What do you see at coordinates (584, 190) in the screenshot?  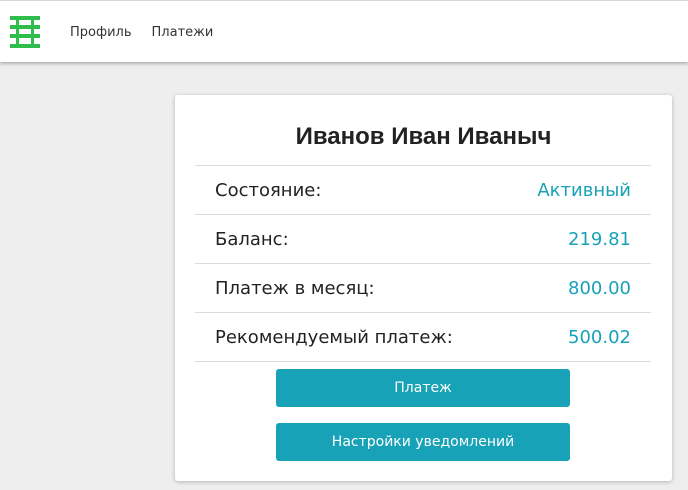 I see `status-value: Активный` at bounding box center [584, 190].